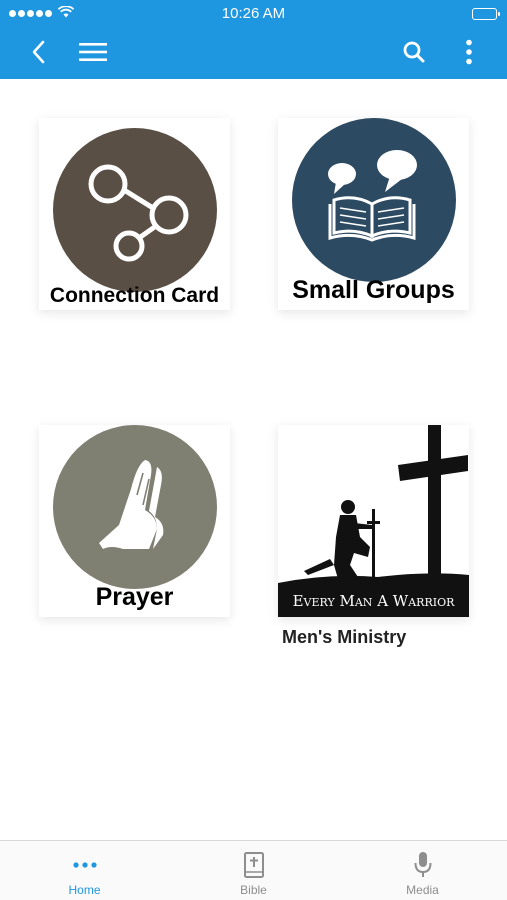 Image resolution: width=507 pixels, height=900 pixels. What do you see at coordinates (131, 504) in the screenshot?
I see `praying-hands-icon` at bounding box center [131, 504].